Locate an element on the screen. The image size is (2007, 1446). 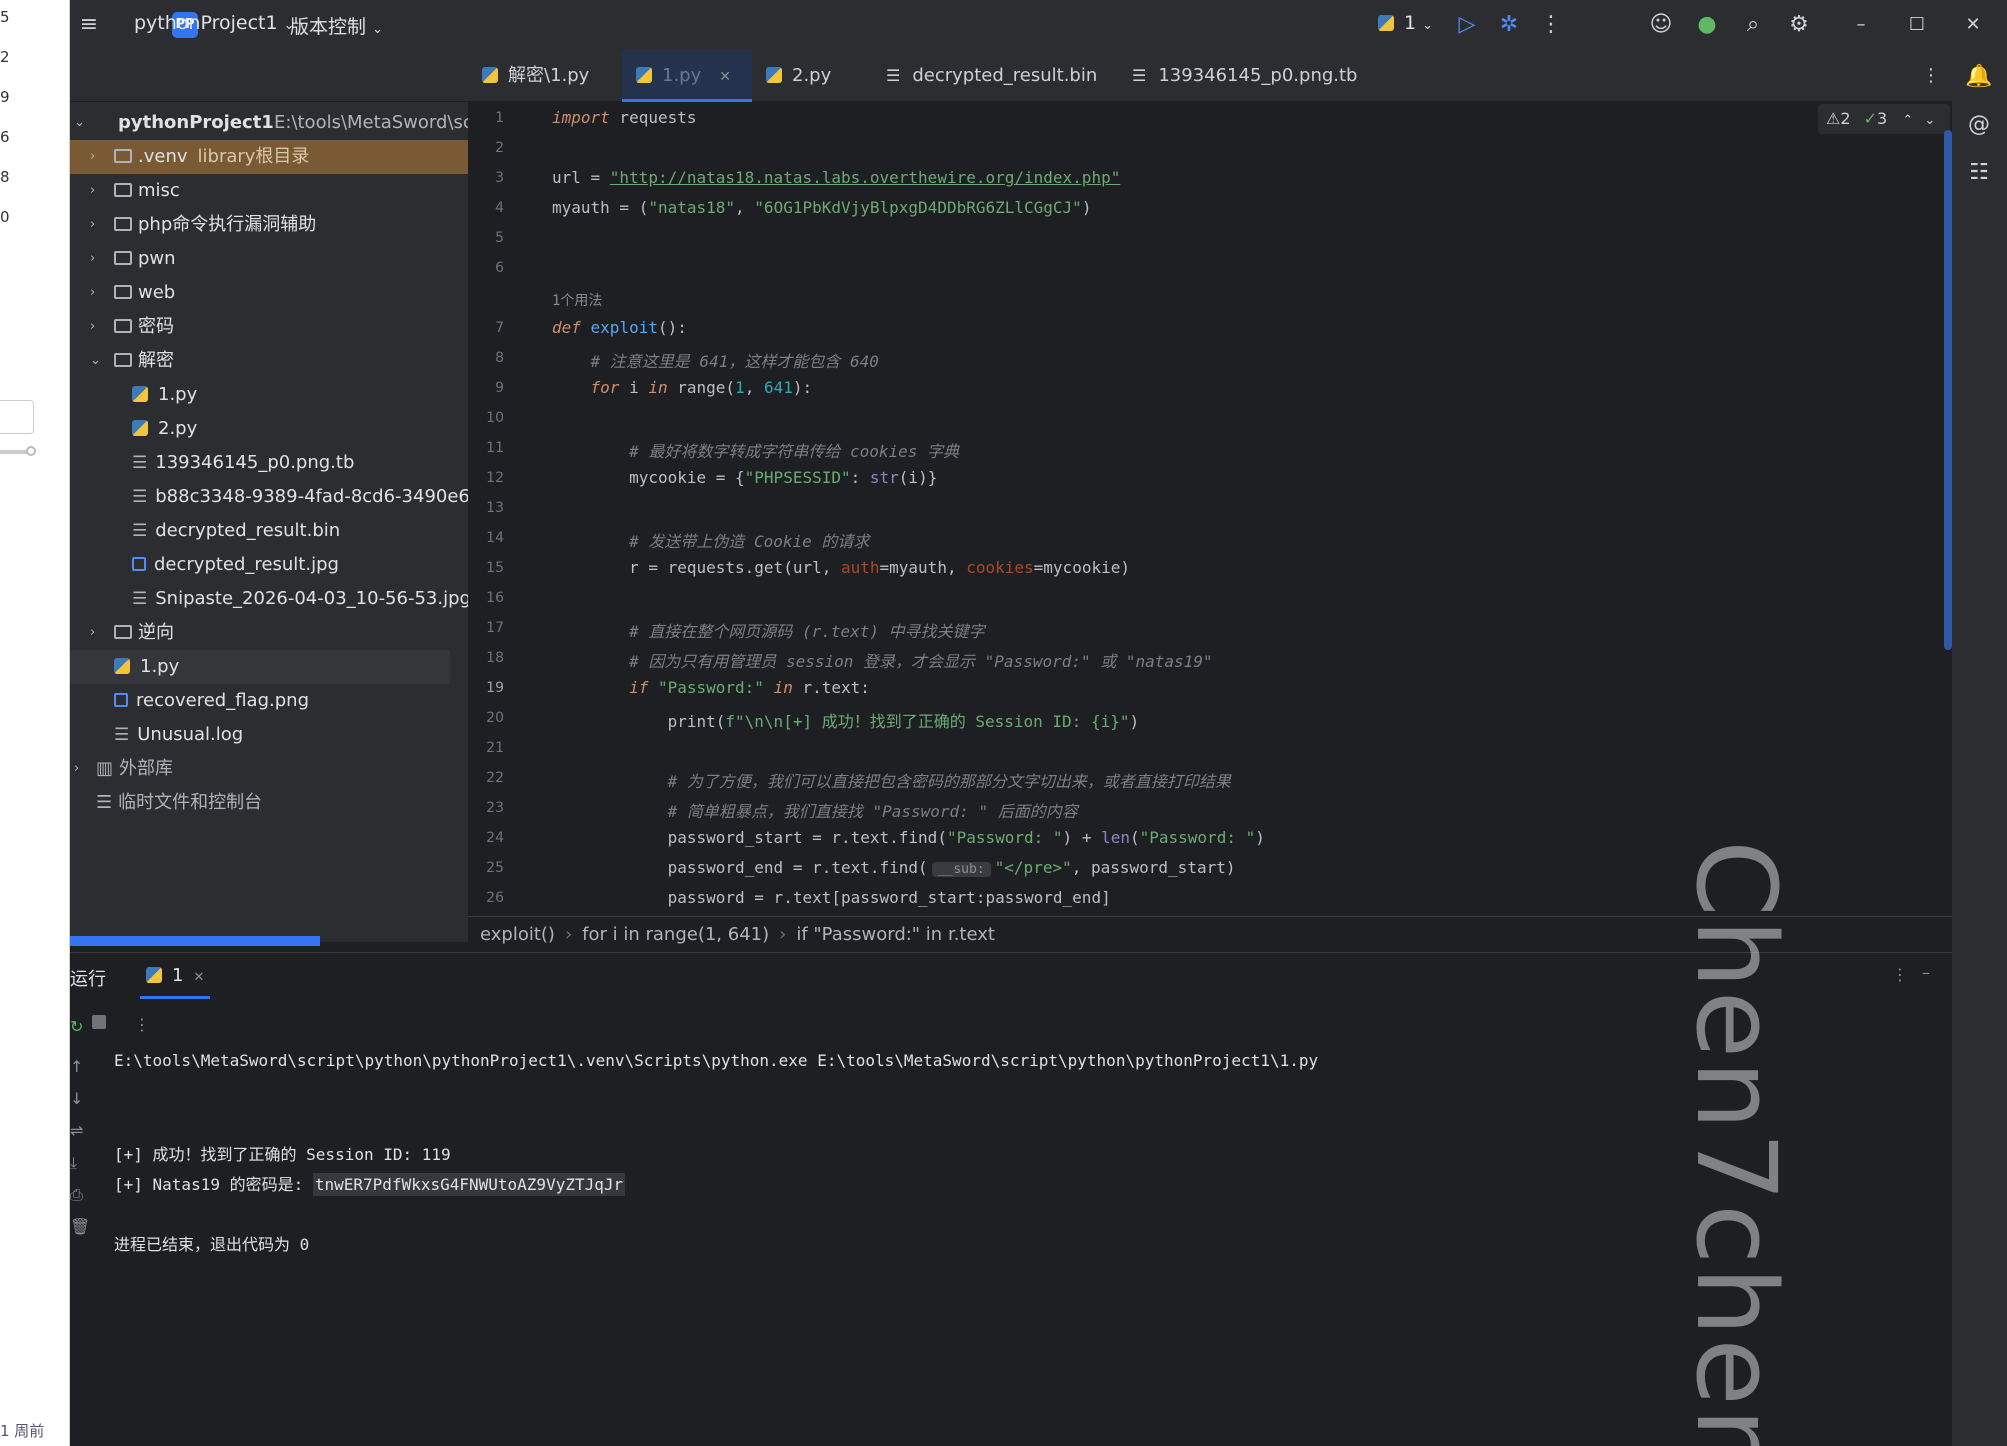
code-line-7: def exploit(): is located at coordinates (619, 327).